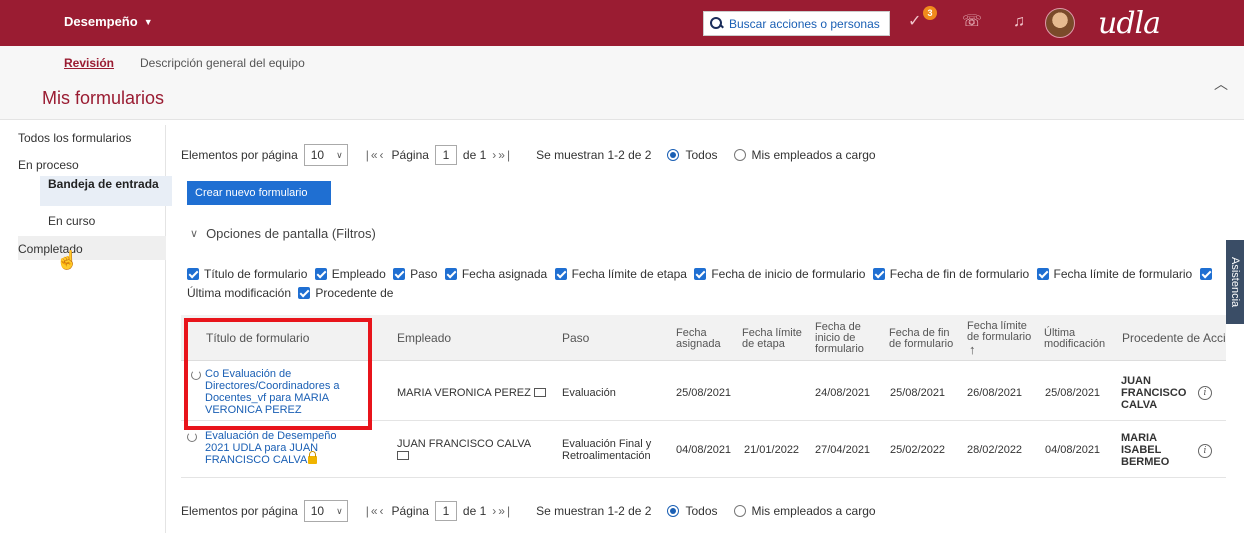 The height and width of the screenshot is (533, 1244). Describe the element at coordinates (103, 184) in the screenshot. I see `sidebar-item-label: Bandeja de entrada` at that location.